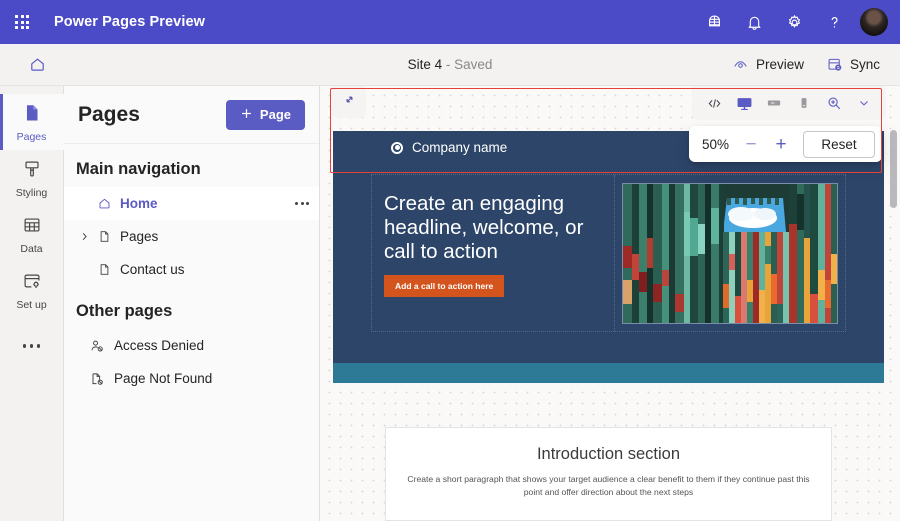  I want to click on page-item-pages: Pages, so click(191, 236).